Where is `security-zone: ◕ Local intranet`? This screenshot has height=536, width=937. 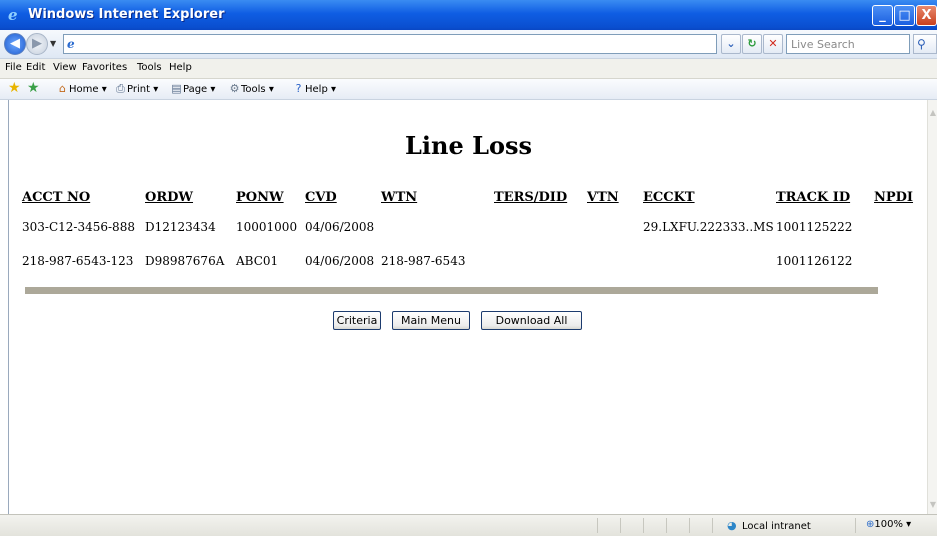 security-zone: ◕ Local intranet is located at coordinates (769, 525).